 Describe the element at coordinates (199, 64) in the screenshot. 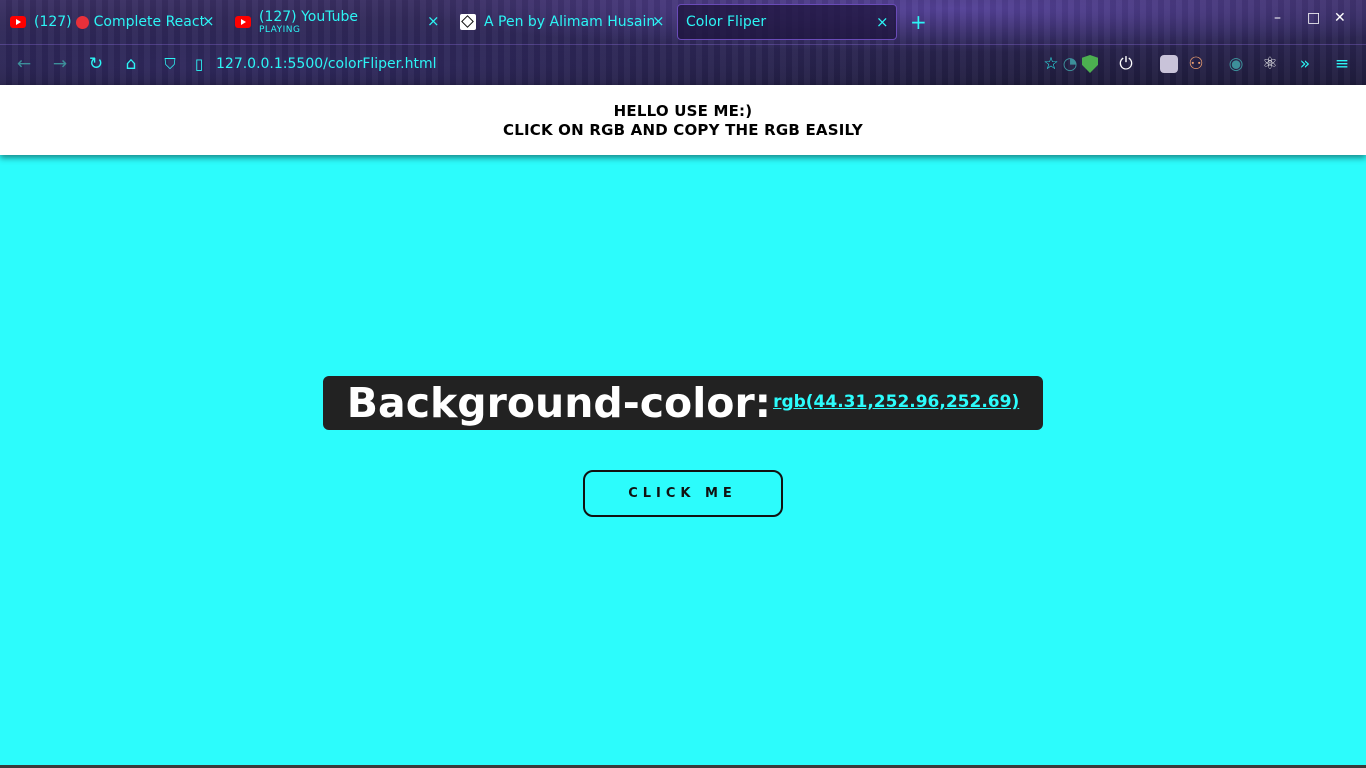

I see `page-icon: ▯` at that location.